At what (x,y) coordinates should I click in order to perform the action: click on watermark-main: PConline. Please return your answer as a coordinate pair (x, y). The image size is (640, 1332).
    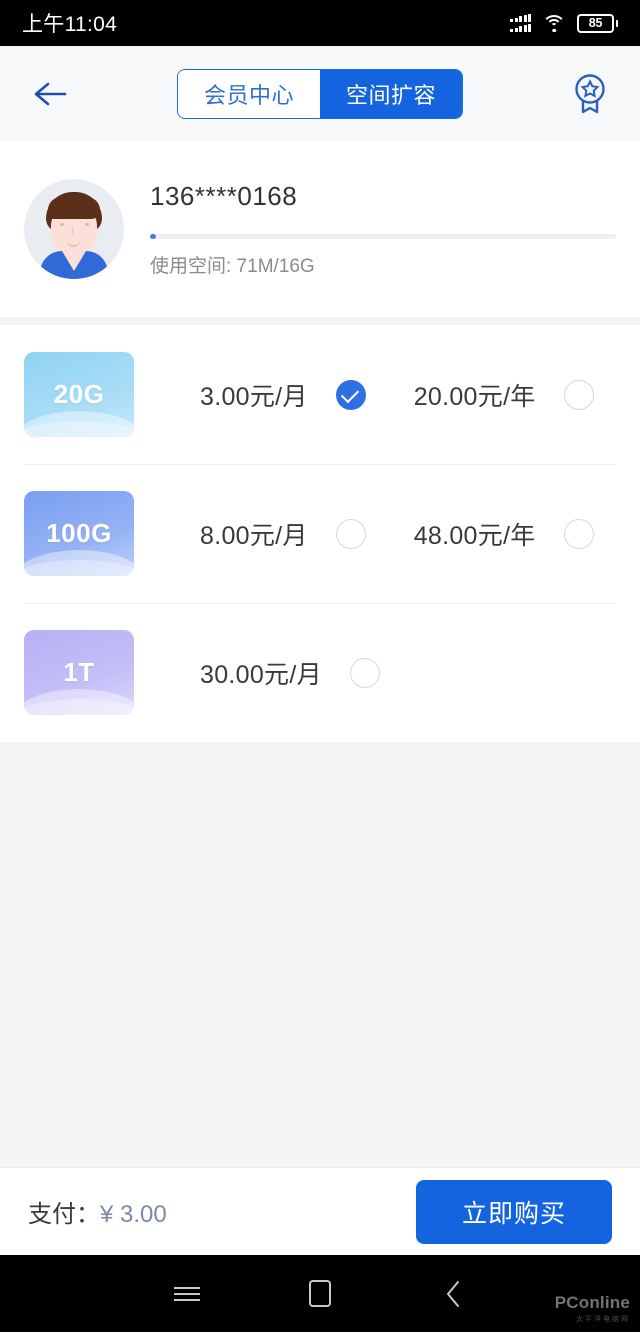
    Looking at the image, I should click on (592, 1302).